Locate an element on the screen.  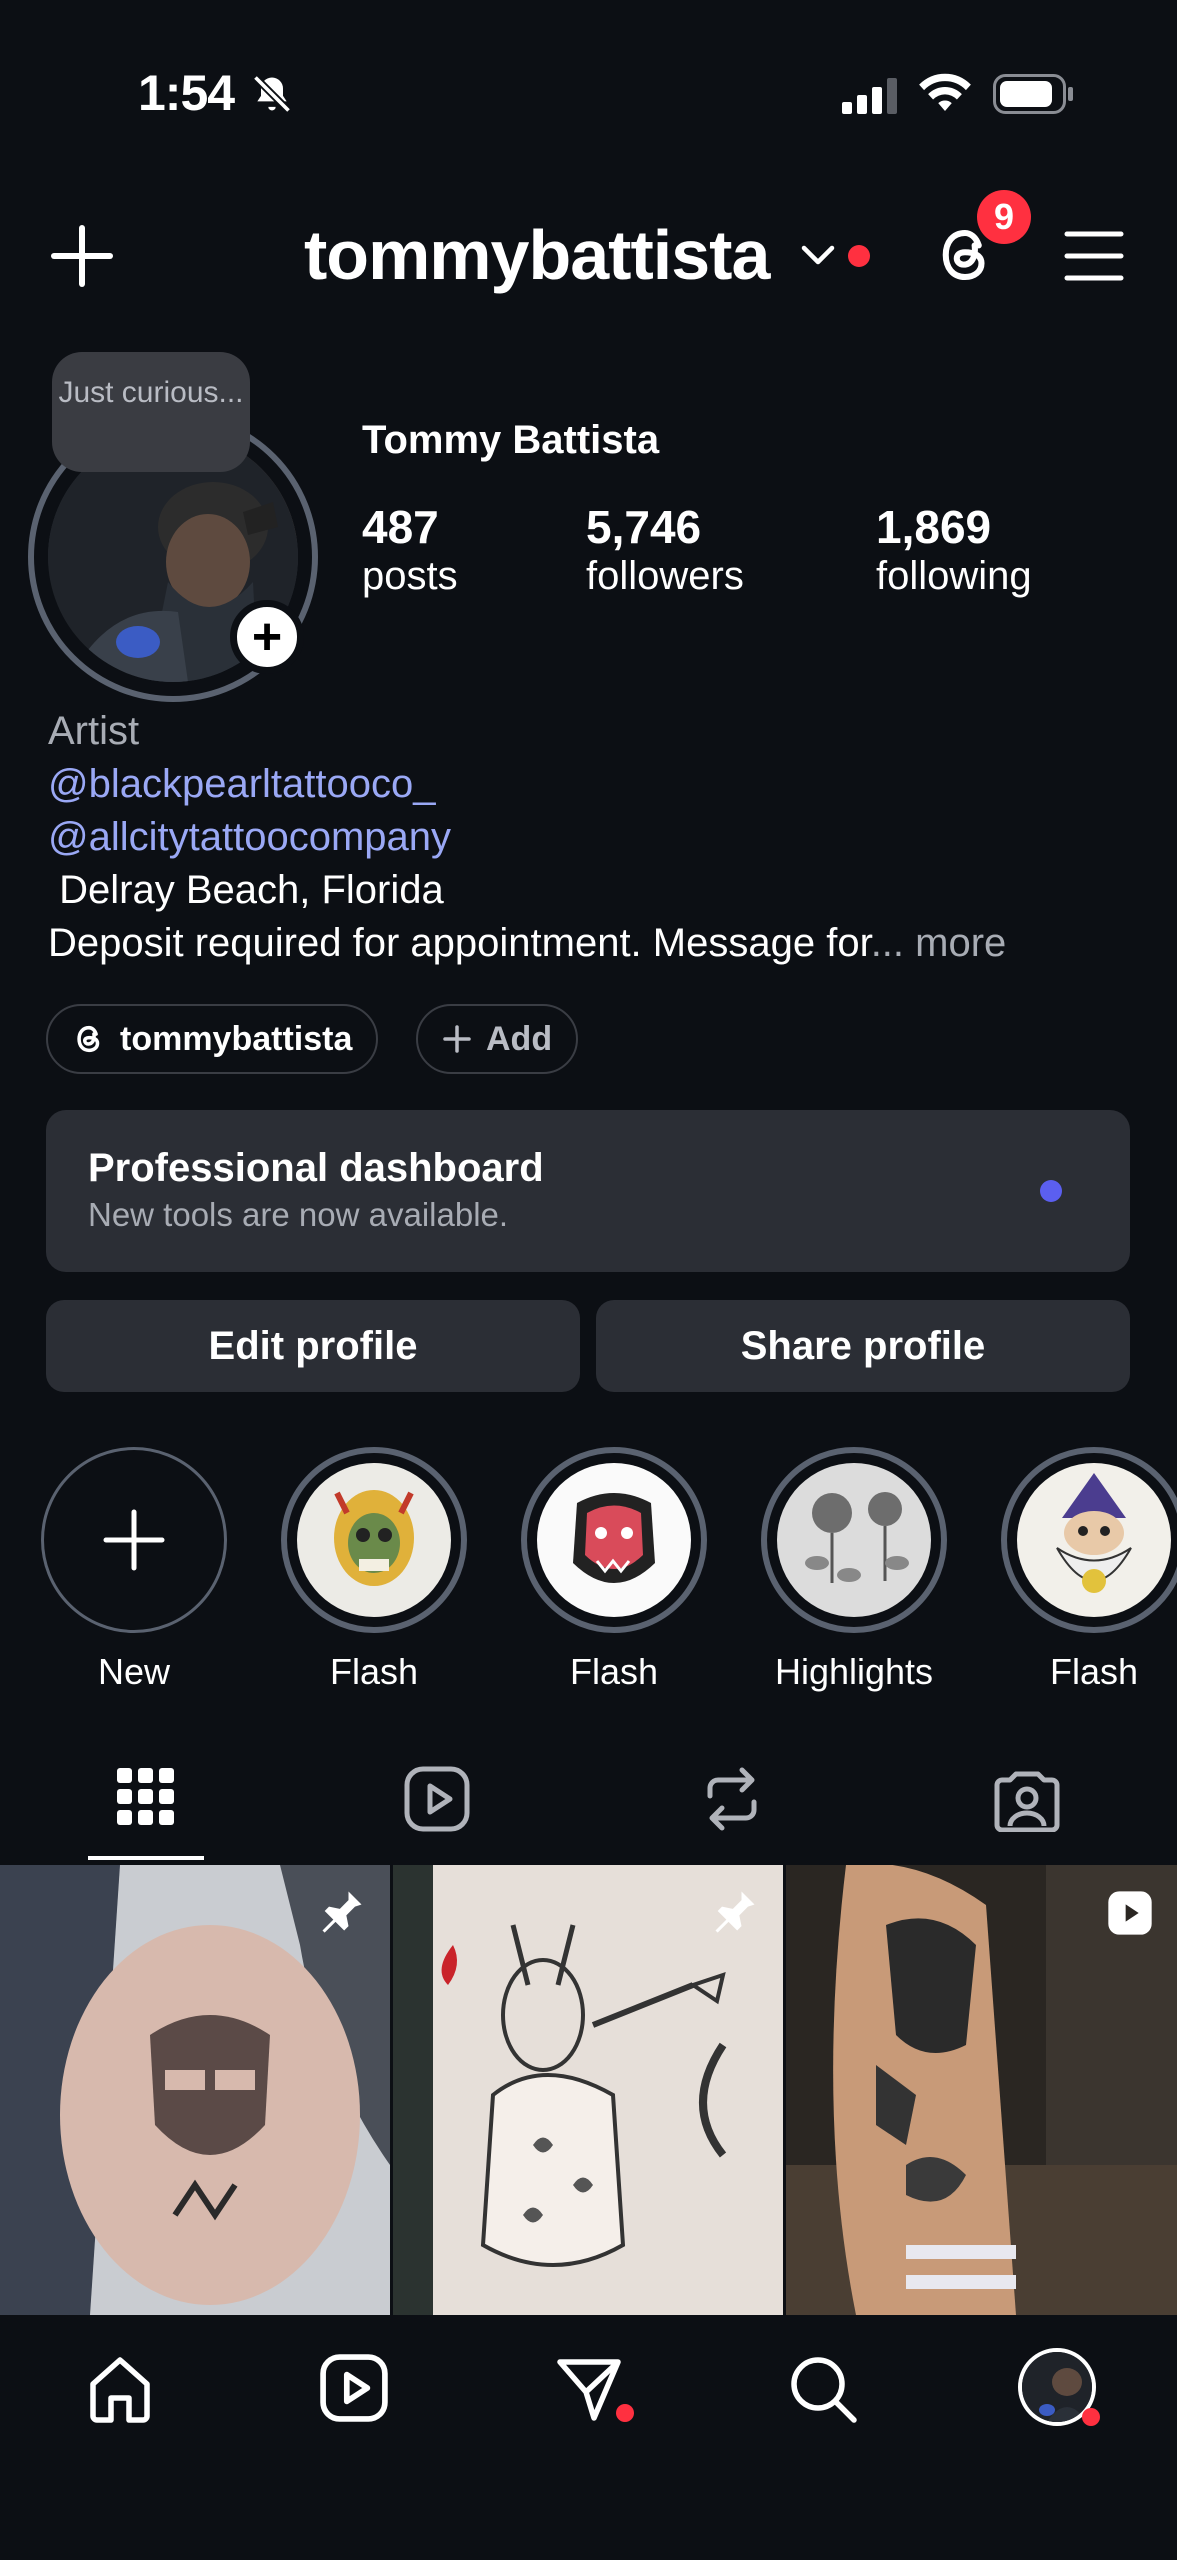
threads-badge: 9 is located at coordinates (1004, 217).